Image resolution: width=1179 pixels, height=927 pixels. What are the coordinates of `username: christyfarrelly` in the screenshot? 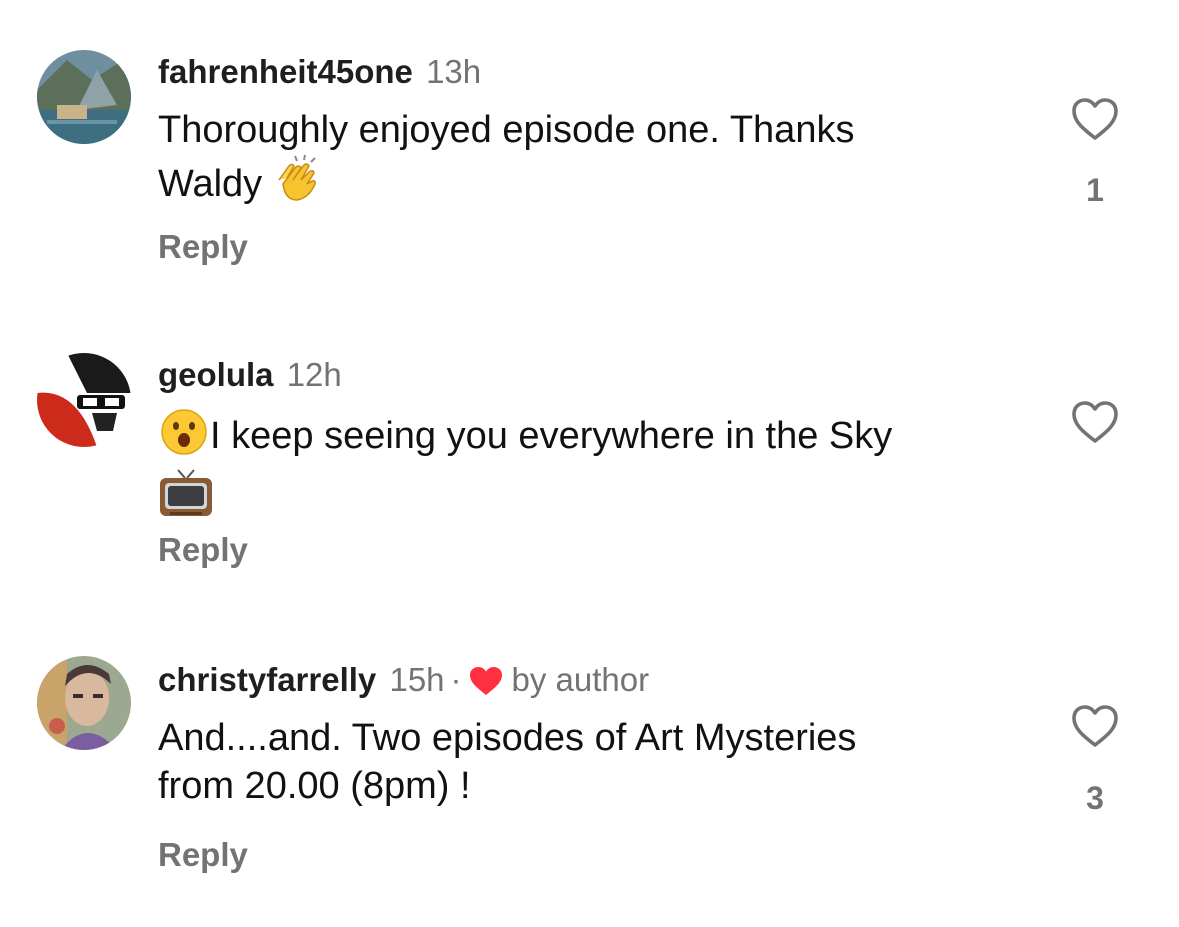 It's located at (267, 679).